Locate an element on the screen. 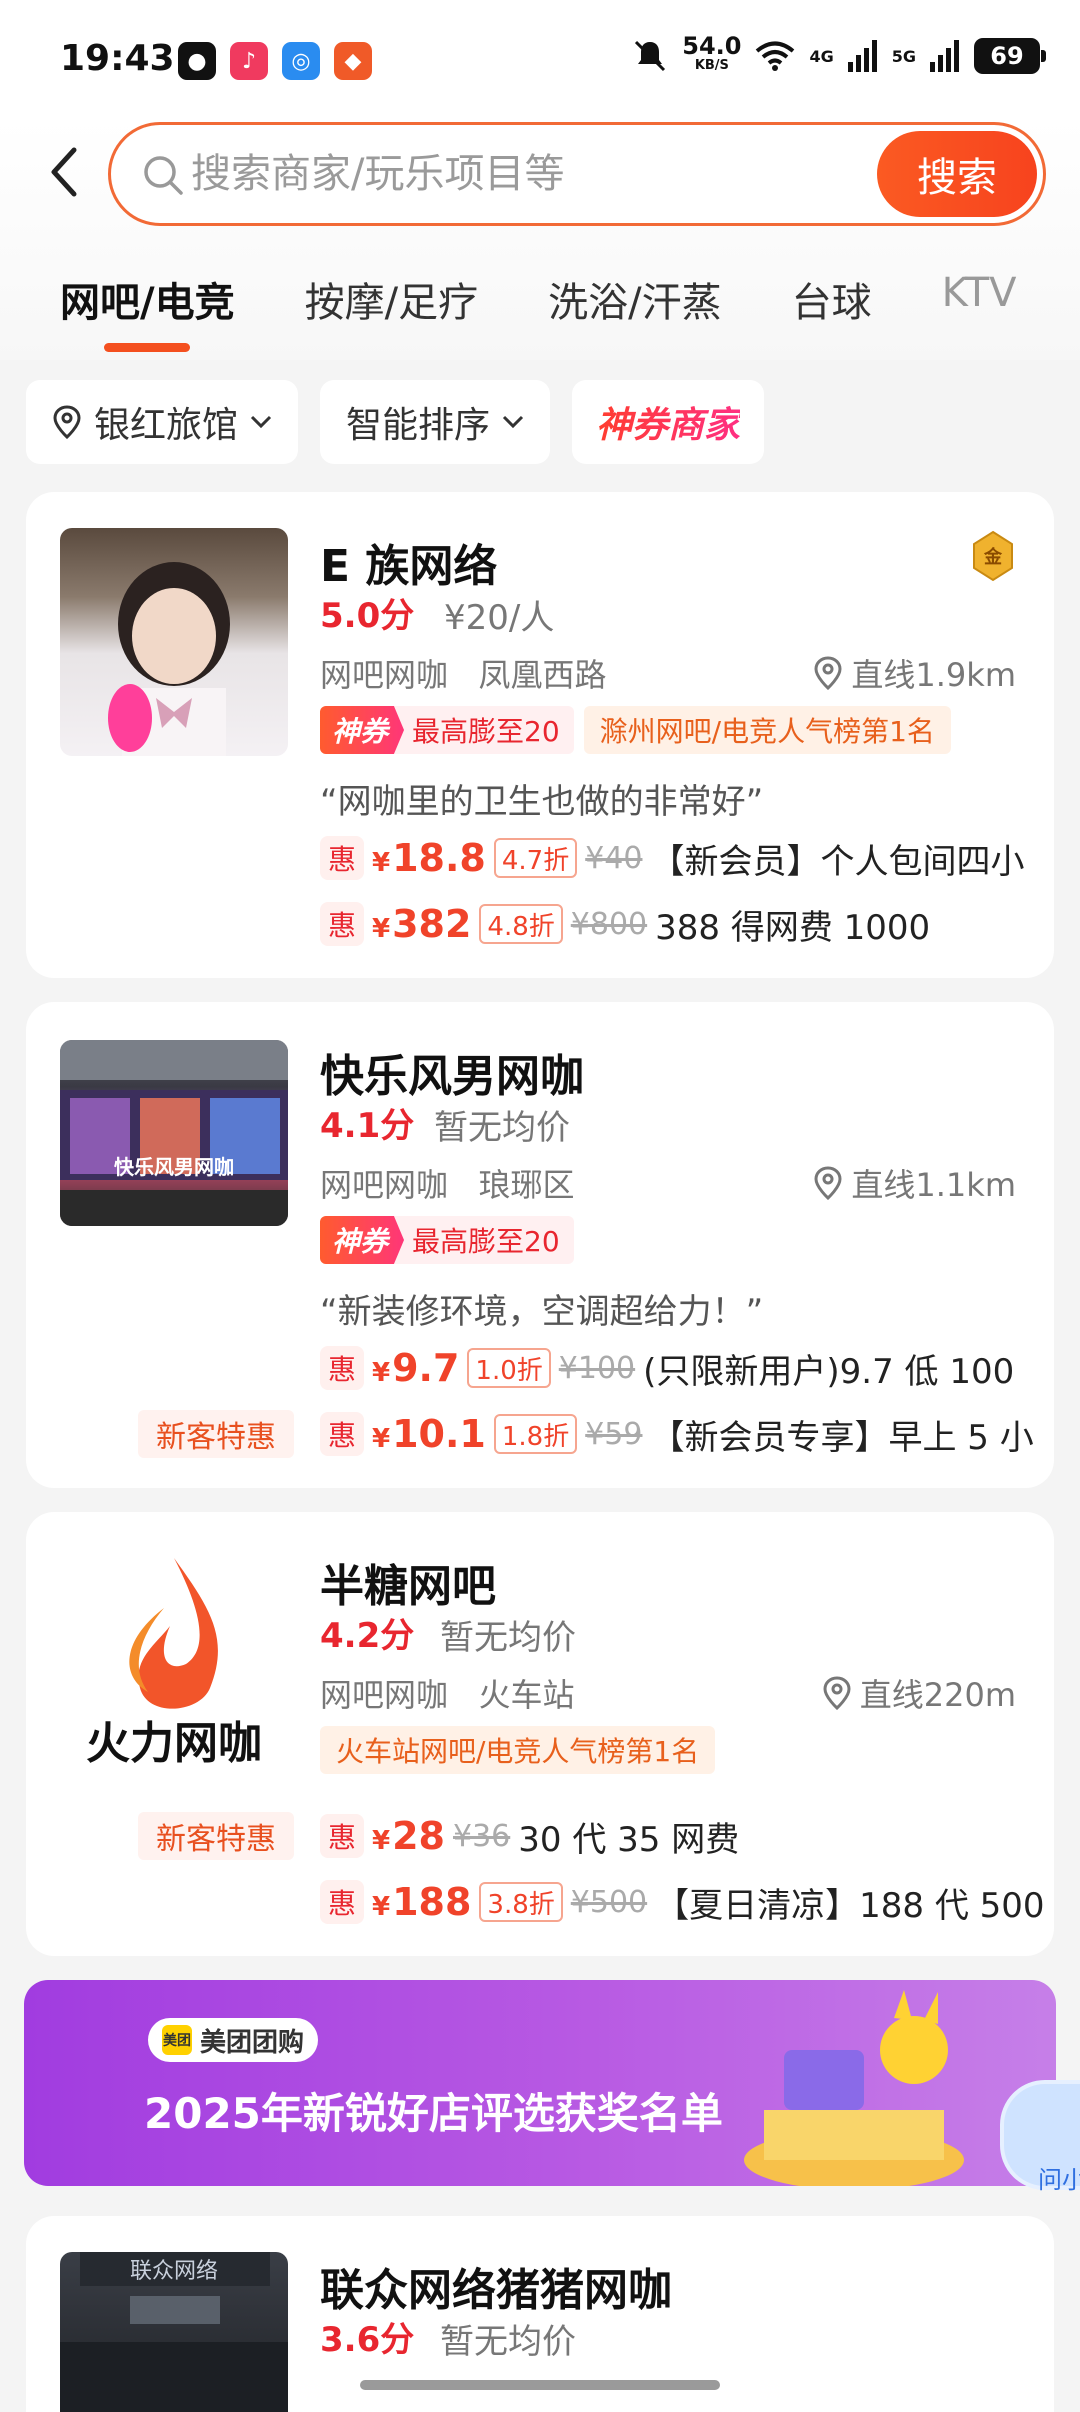 This screenshot has height=2412, width=1080. deal-price: ¥9.7 is located at coordinates (416, 1368).